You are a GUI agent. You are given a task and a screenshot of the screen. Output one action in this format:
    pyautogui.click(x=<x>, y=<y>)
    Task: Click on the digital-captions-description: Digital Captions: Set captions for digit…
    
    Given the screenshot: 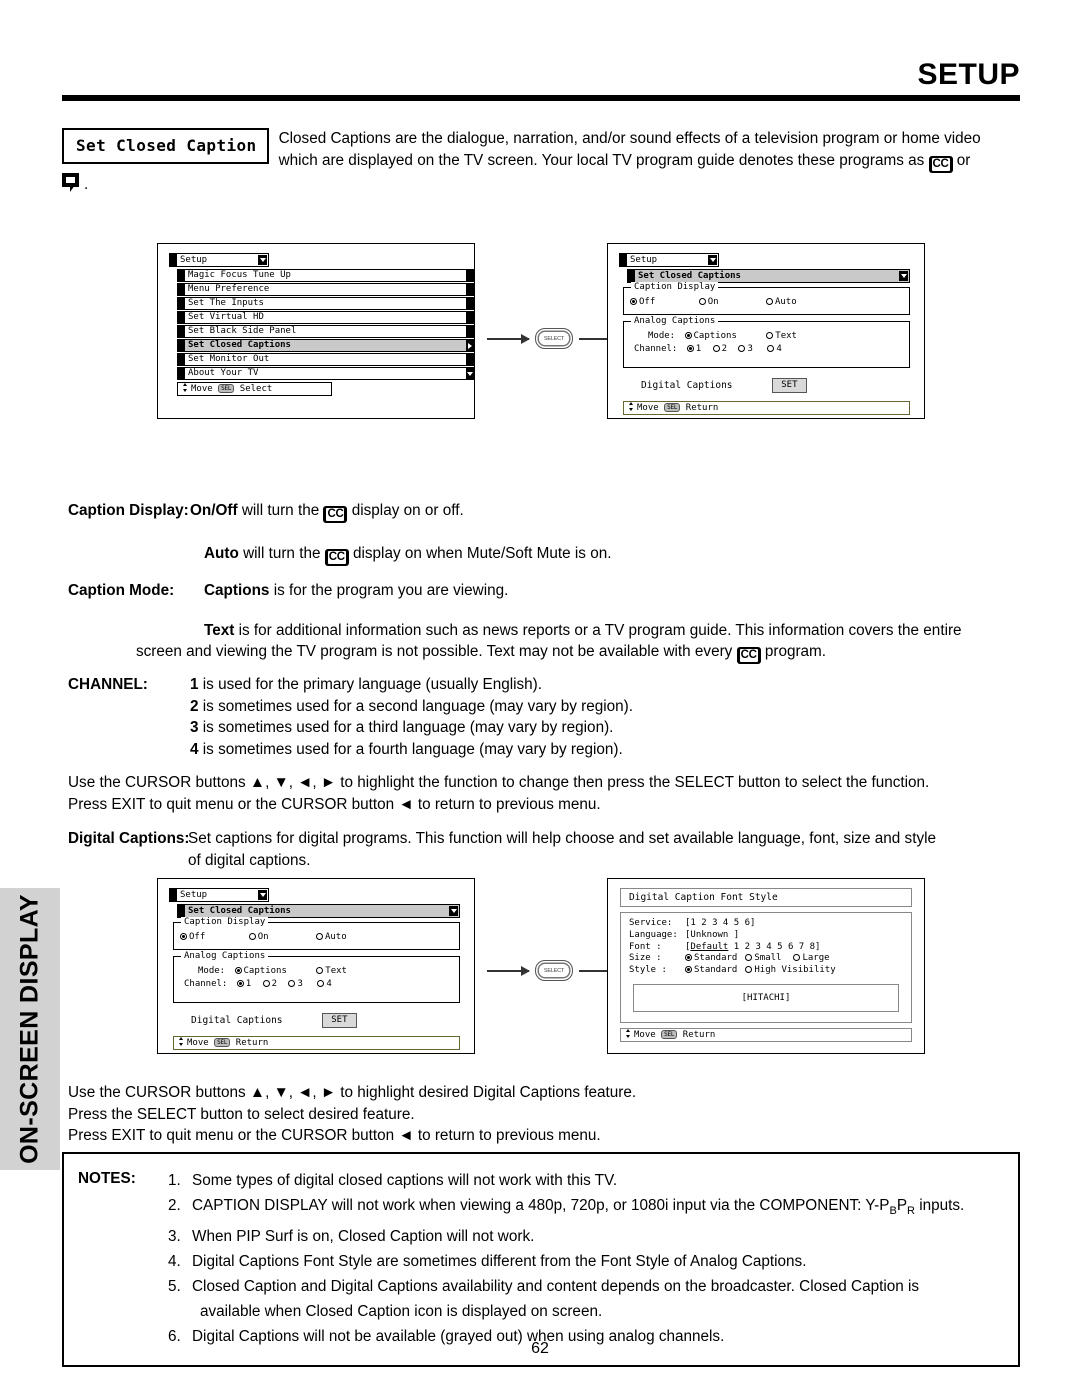 What is the action you would take?
    pyautogui.click(x=548, y=849)
    